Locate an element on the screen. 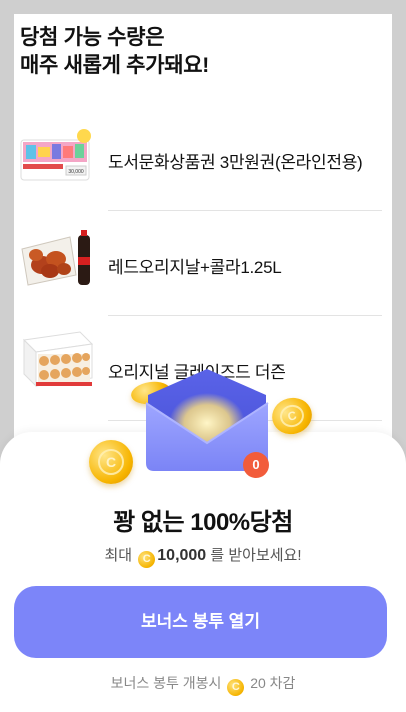  cost-note: 보너스 봉투 개봉시 C 20 차감 is located at coordinates (203, 684).